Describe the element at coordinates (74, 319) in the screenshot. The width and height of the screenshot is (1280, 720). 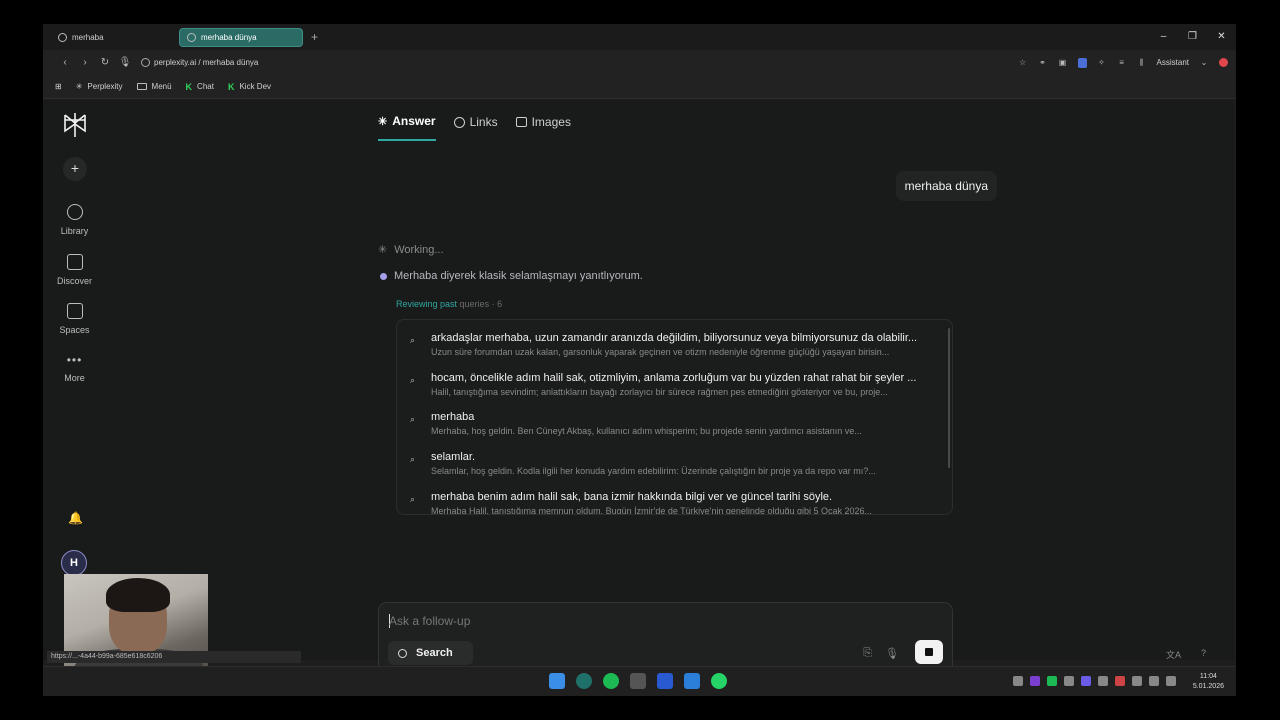
I see `sidebar-item-spaces: Spaces` at that location.